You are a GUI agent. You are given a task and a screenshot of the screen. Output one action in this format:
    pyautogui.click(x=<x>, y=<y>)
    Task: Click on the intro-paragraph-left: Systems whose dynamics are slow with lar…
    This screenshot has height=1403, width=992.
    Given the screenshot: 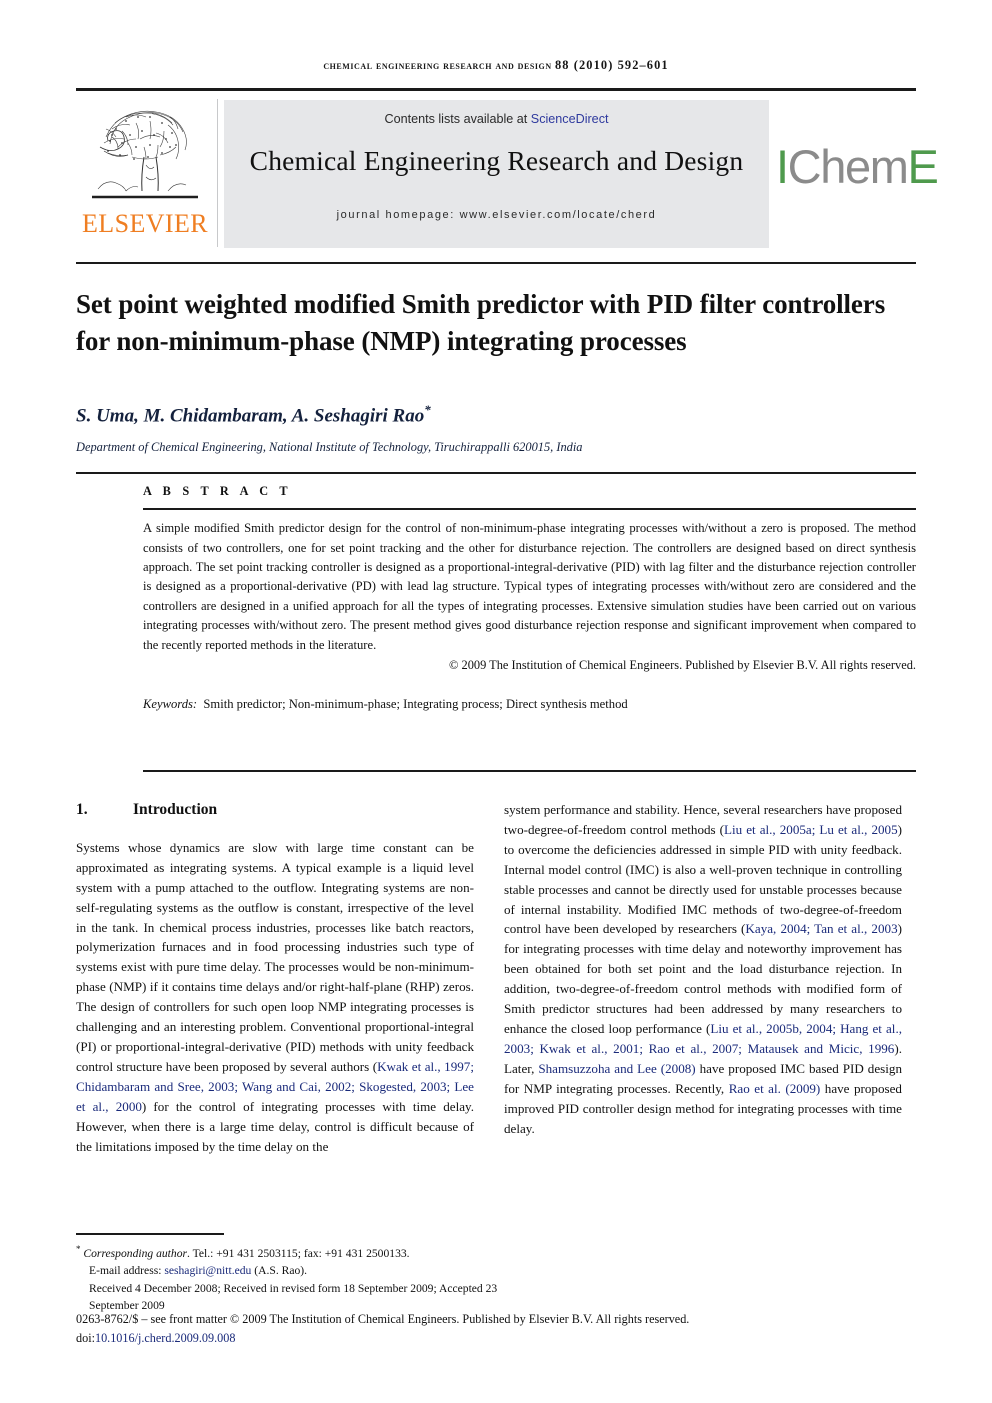 What is the action you would take?
    pyautogui.click(x=275, y=997)
    